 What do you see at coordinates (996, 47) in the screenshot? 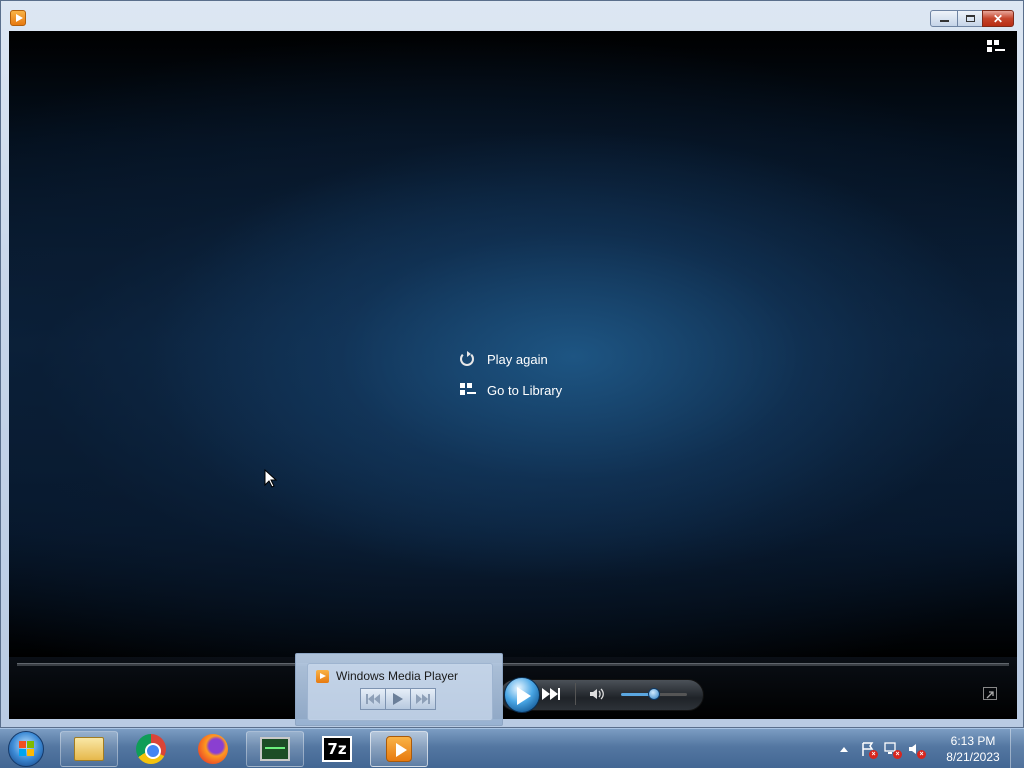
I see `switch-to-library-button` at bounding box center [996, 47].